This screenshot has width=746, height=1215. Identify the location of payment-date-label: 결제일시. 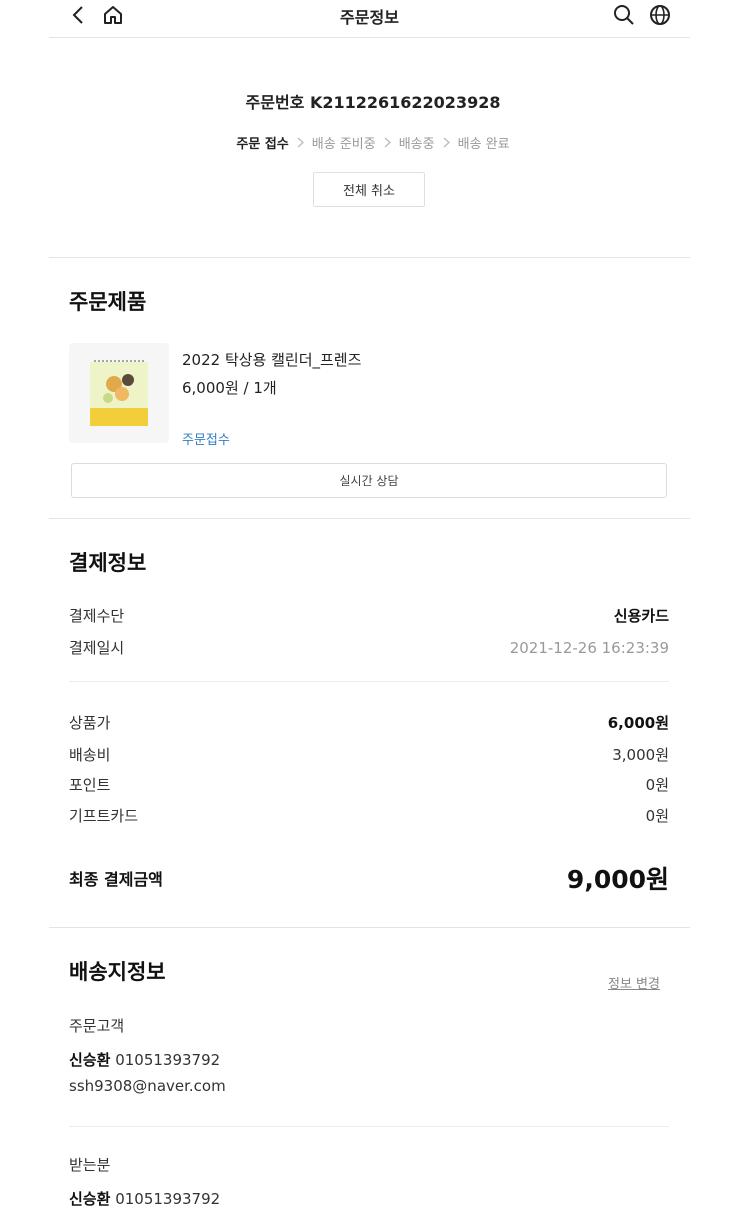
(97, 648).